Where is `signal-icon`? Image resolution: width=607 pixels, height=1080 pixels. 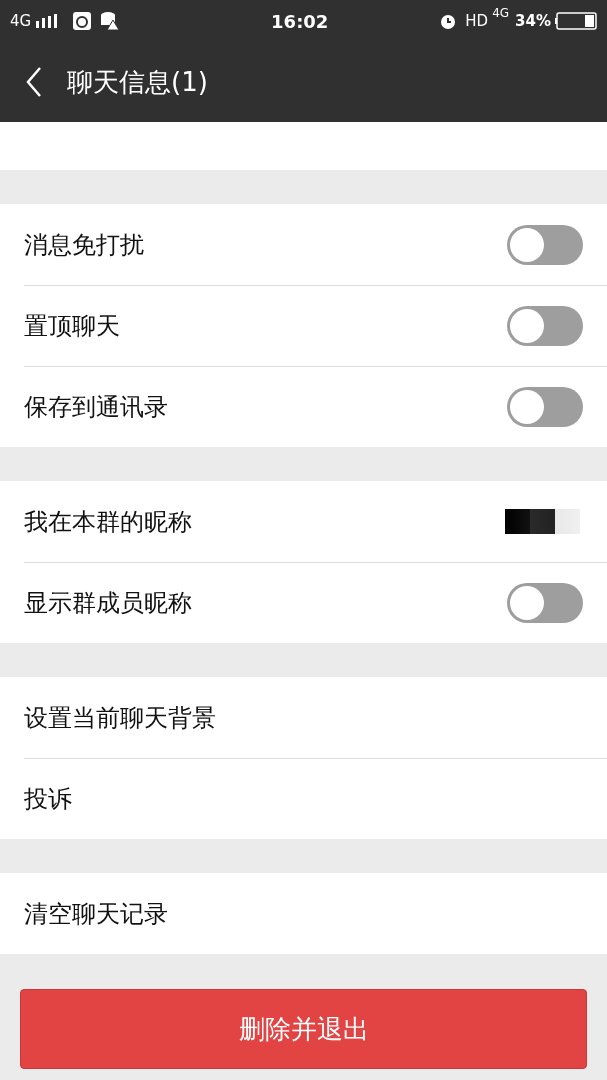 signal-icon is located at coordinates (46, 21).